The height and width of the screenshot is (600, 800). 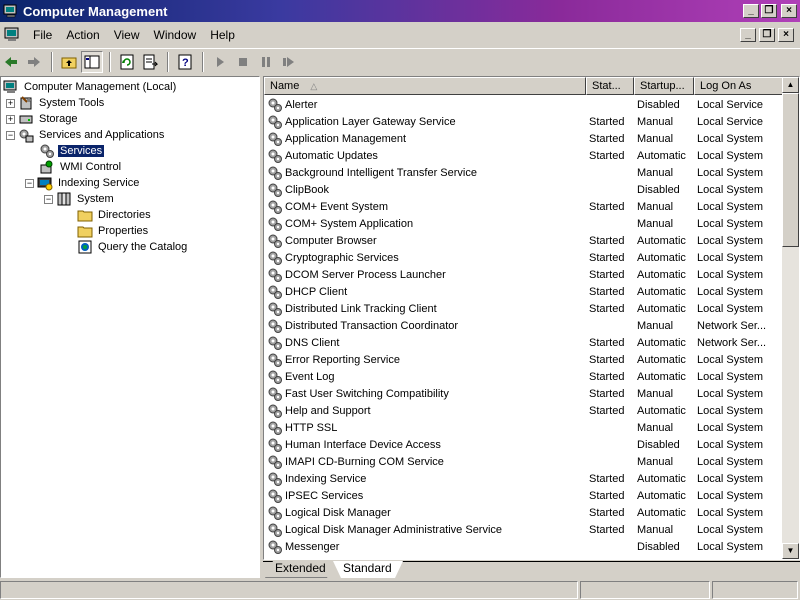 What do you see at coordinates (150, 62) in the screenshot?
I see `export-list-button` at bounding box center [150, 62].